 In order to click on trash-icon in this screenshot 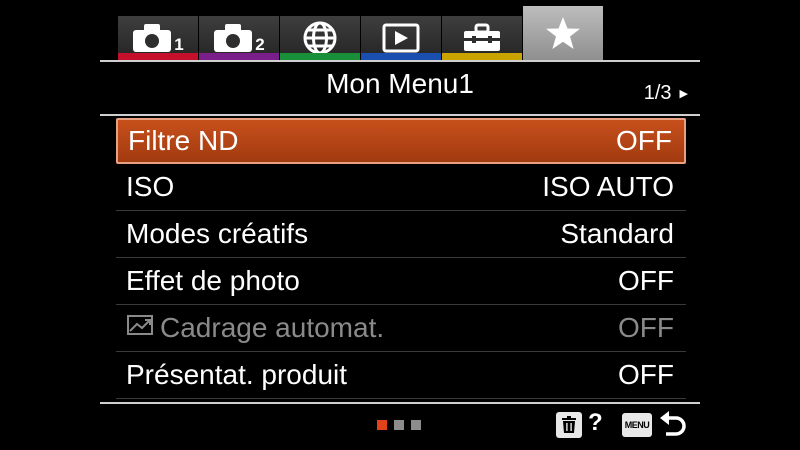, I will do `click(569, 424)`.